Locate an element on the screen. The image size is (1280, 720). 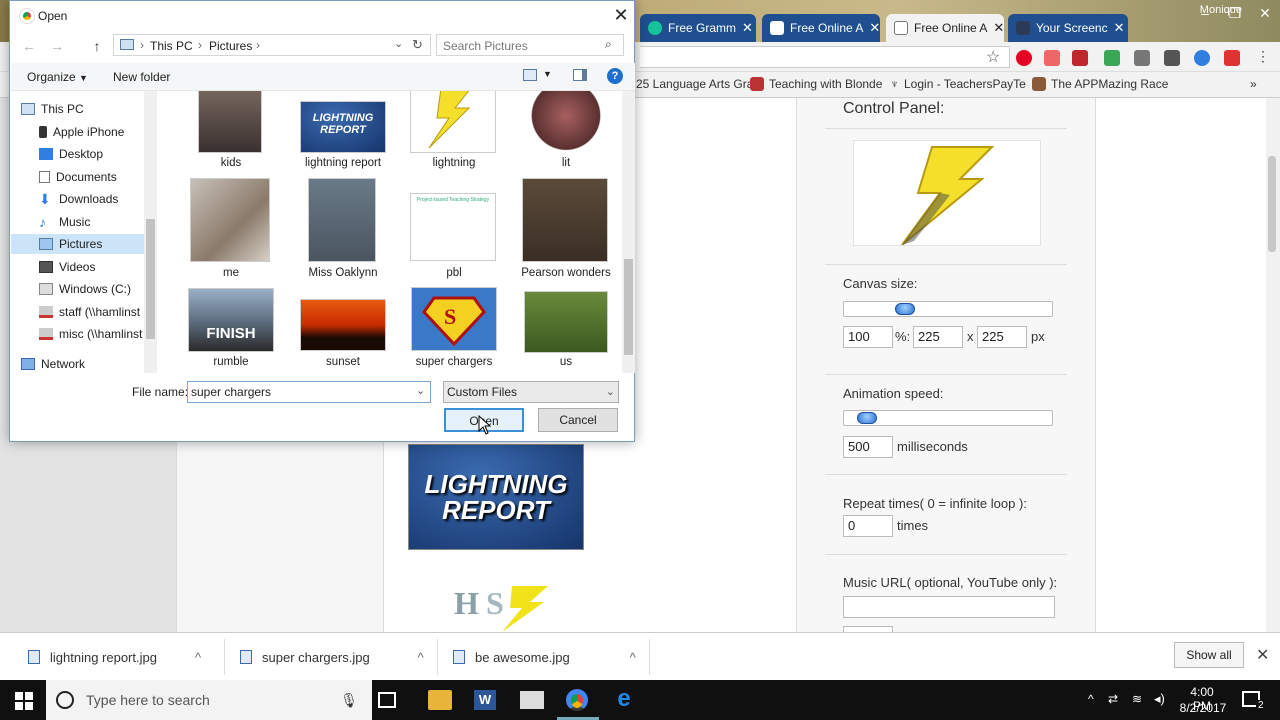
file-name: me is located at coordinates (231, 273).